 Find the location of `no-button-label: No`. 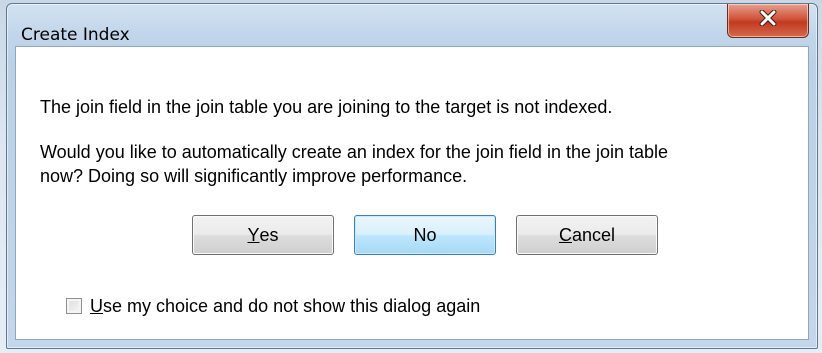

no-button-label: No is located at coordinates (425, 234).